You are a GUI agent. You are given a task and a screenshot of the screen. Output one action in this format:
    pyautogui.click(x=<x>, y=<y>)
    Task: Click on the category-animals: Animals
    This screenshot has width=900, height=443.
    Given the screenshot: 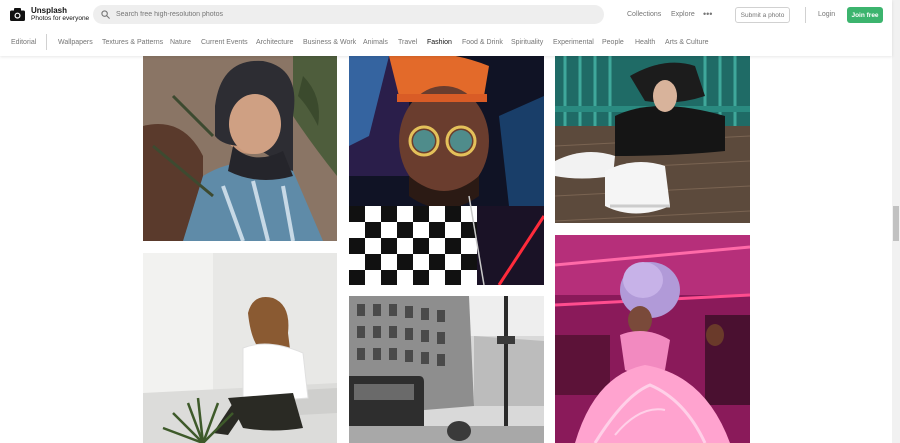 What is the action you would take?
    pyautogui.click(x=375, y=42)
    